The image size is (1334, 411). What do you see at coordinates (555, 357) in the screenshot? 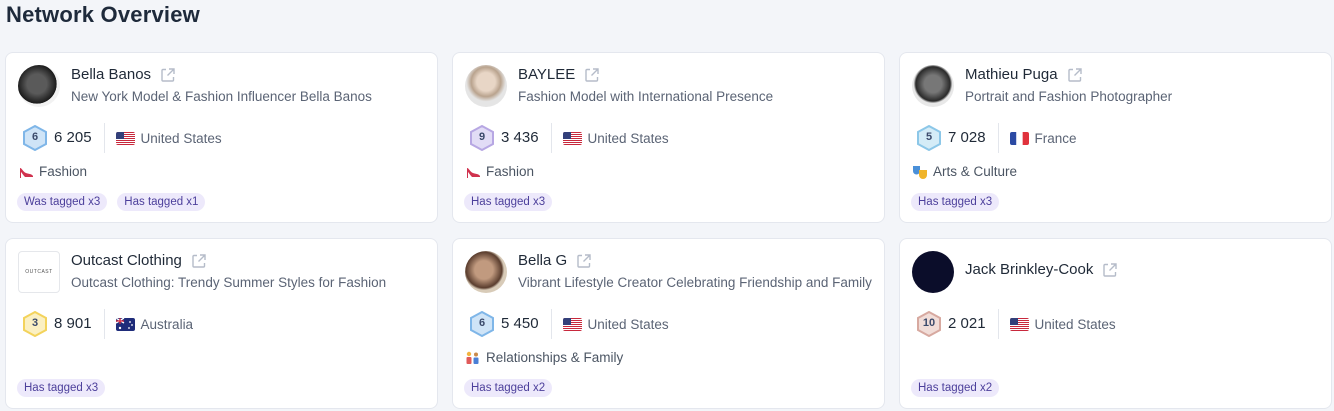
I see `category-label: Relationships & Family` at bounding box center [555, 357].